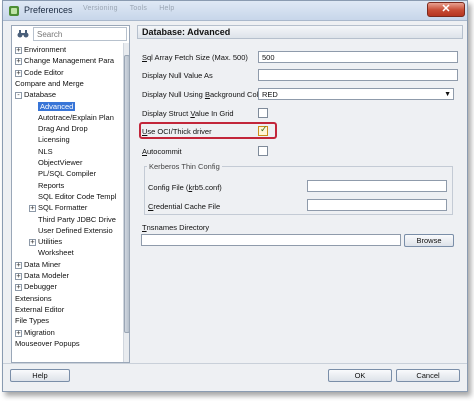  Describe the element at coordinates (47, 275) in the screenshot. I see `tree-item-label: Data Modeler` at that location.